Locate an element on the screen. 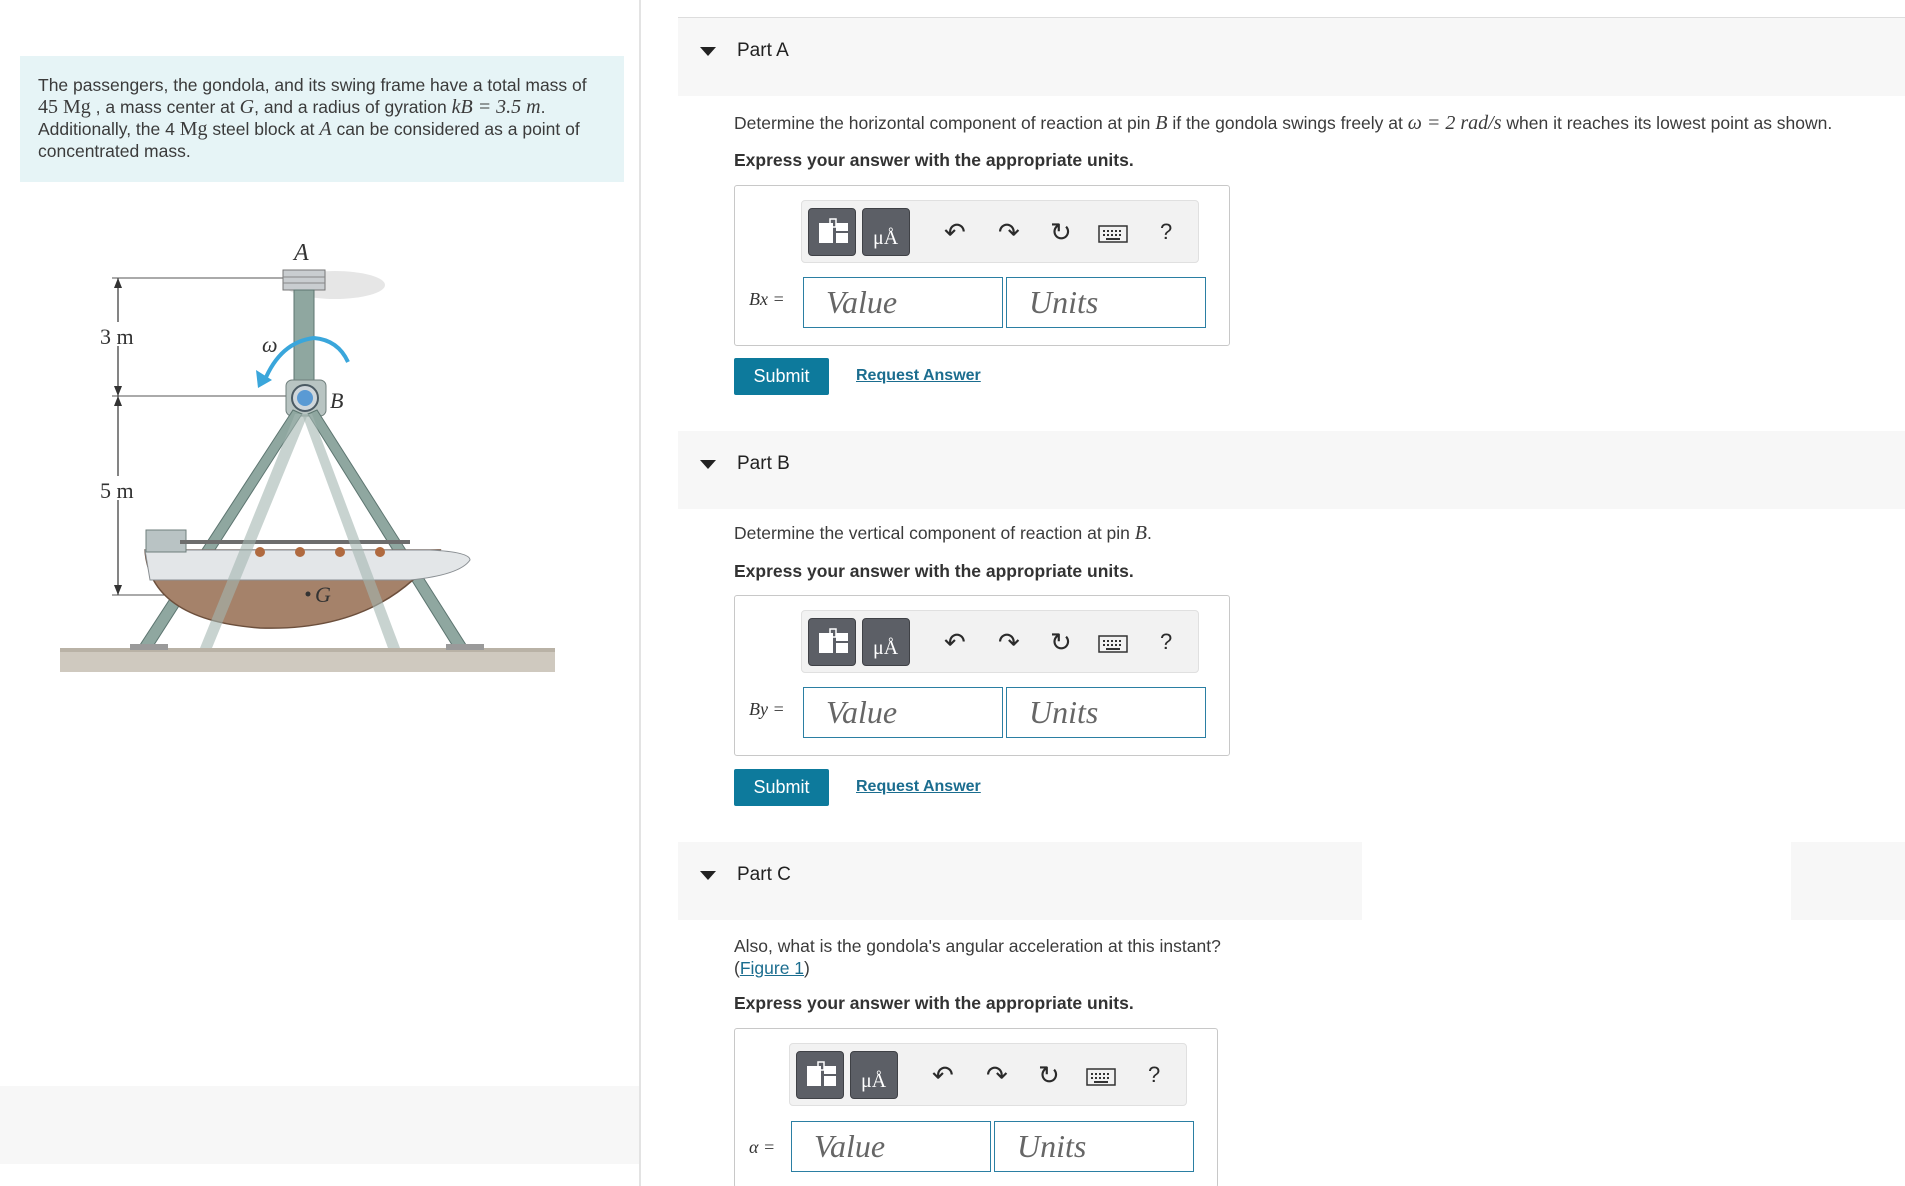 The height and width of the screenshot is (1186, 1905). mass-unit: Mg is located at coordinates (193, 129).